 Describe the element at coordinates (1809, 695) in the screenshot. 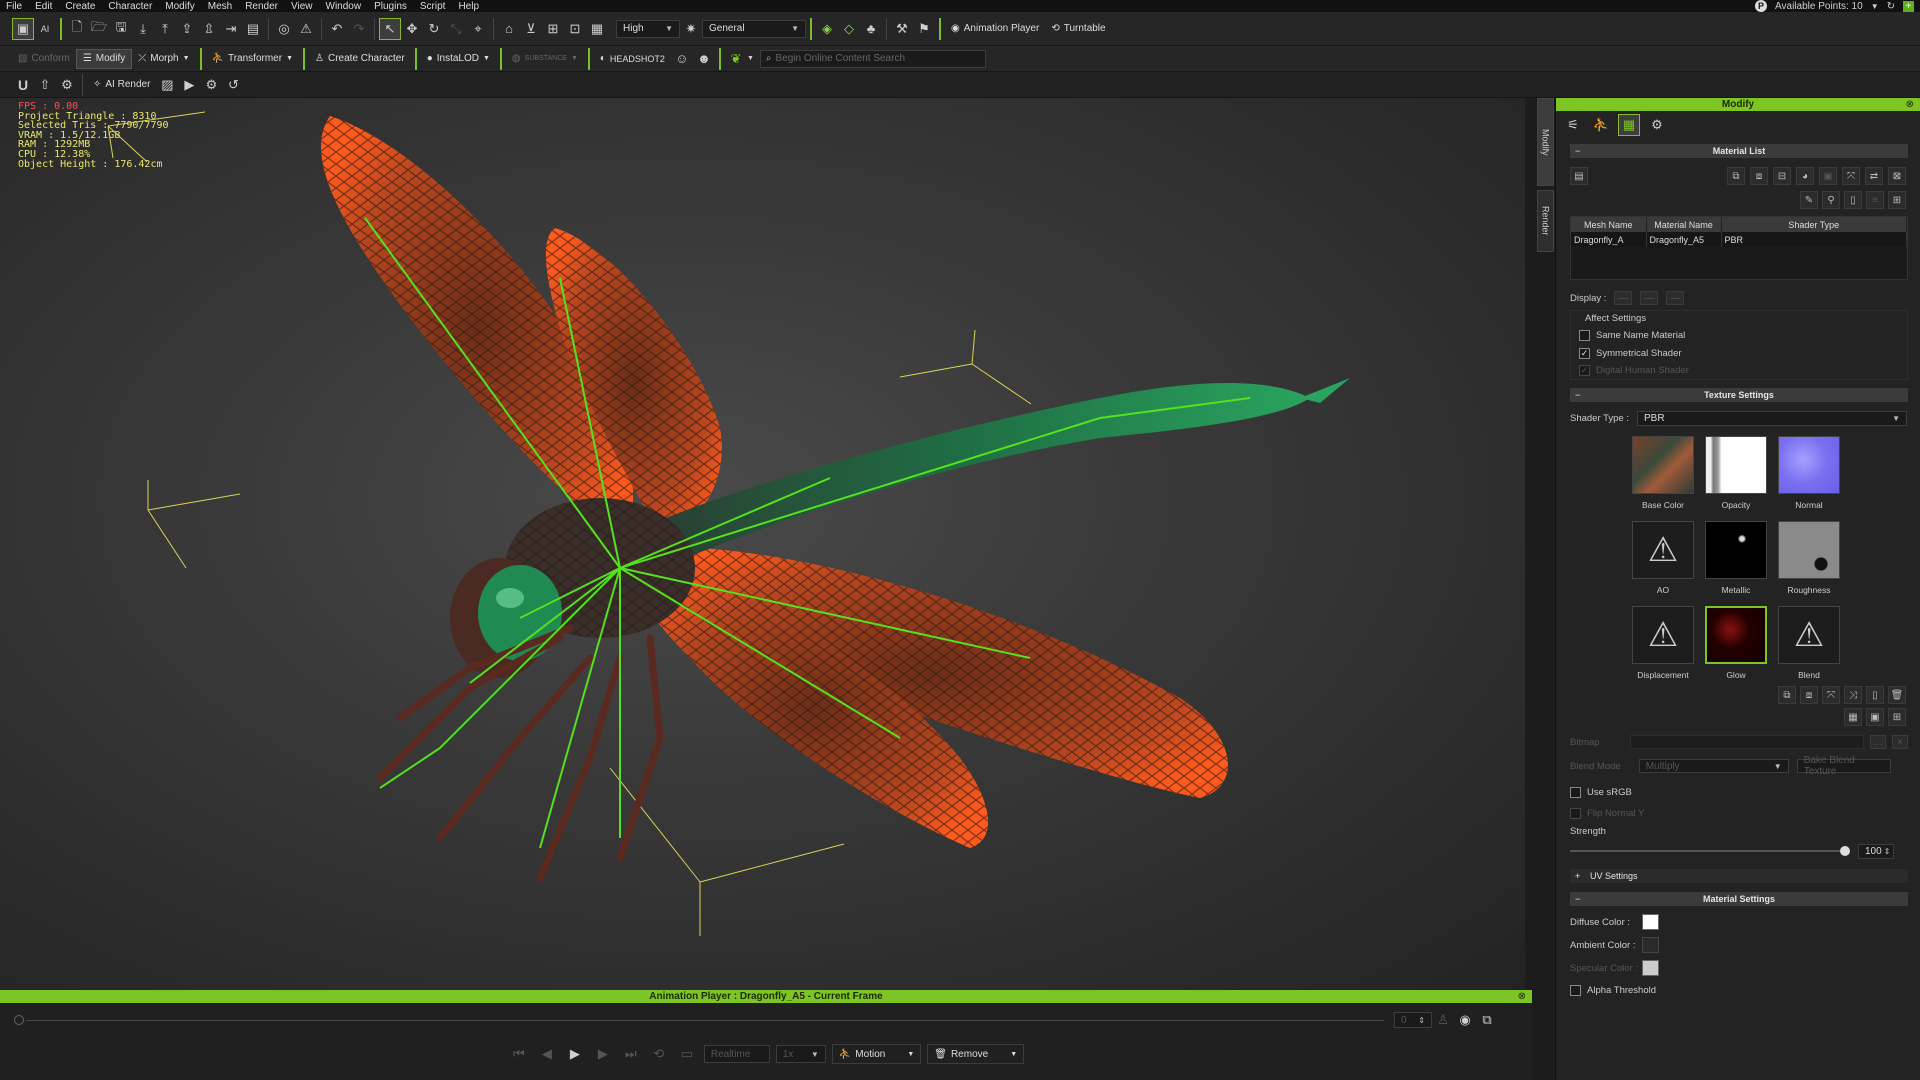

I see `save-texture-icon: ⧈` at that location.